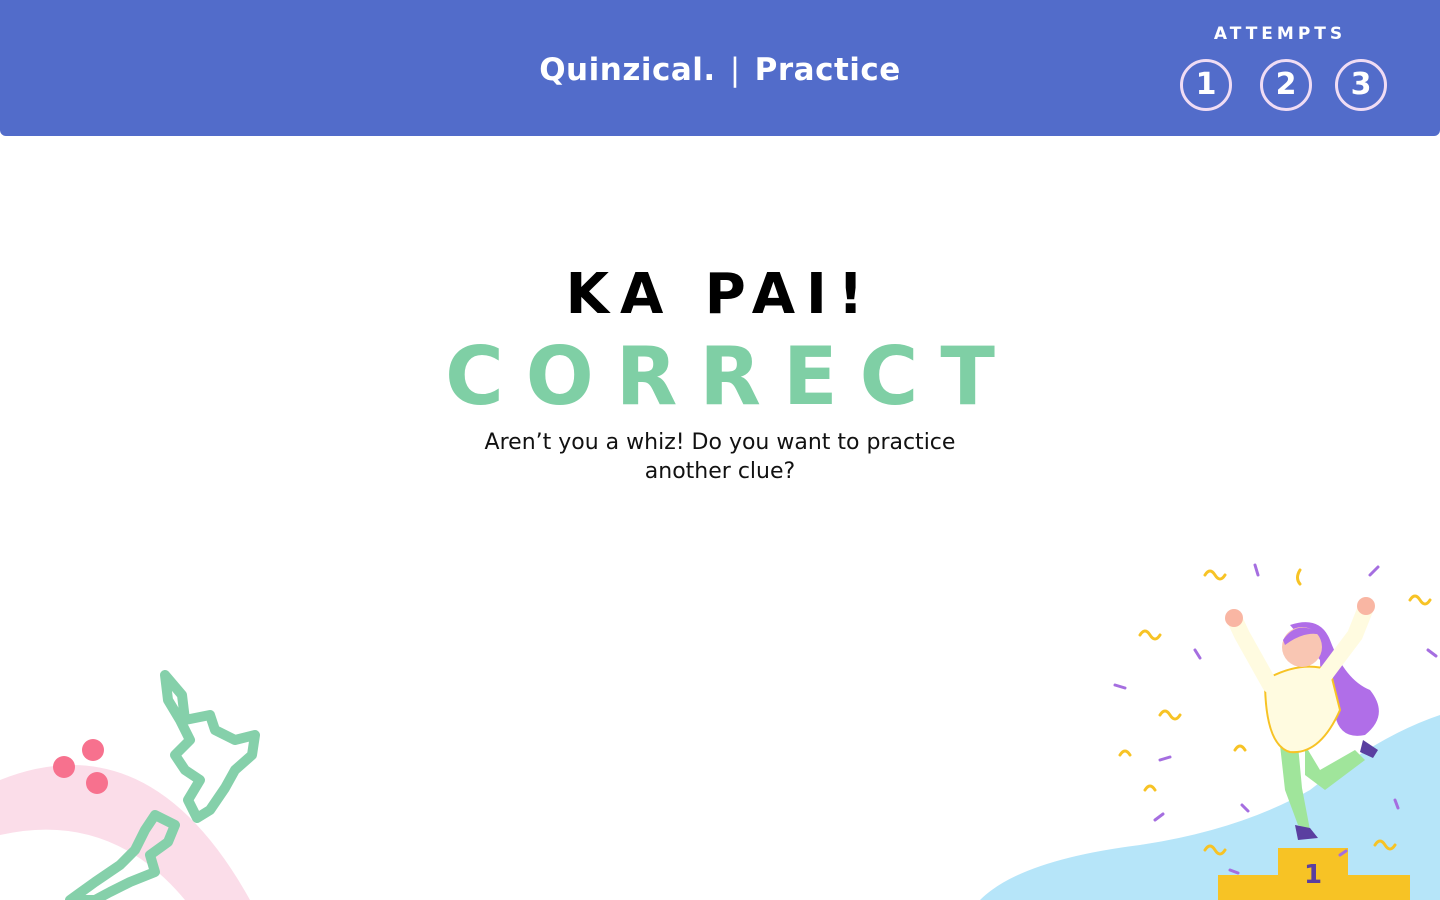 Image resolution: width=1440 pixels, height=900 pixels. What do you see at coordinates (210, 746) in the screenshot?
I see `north-island-outline` at bounding box center [210, 746].